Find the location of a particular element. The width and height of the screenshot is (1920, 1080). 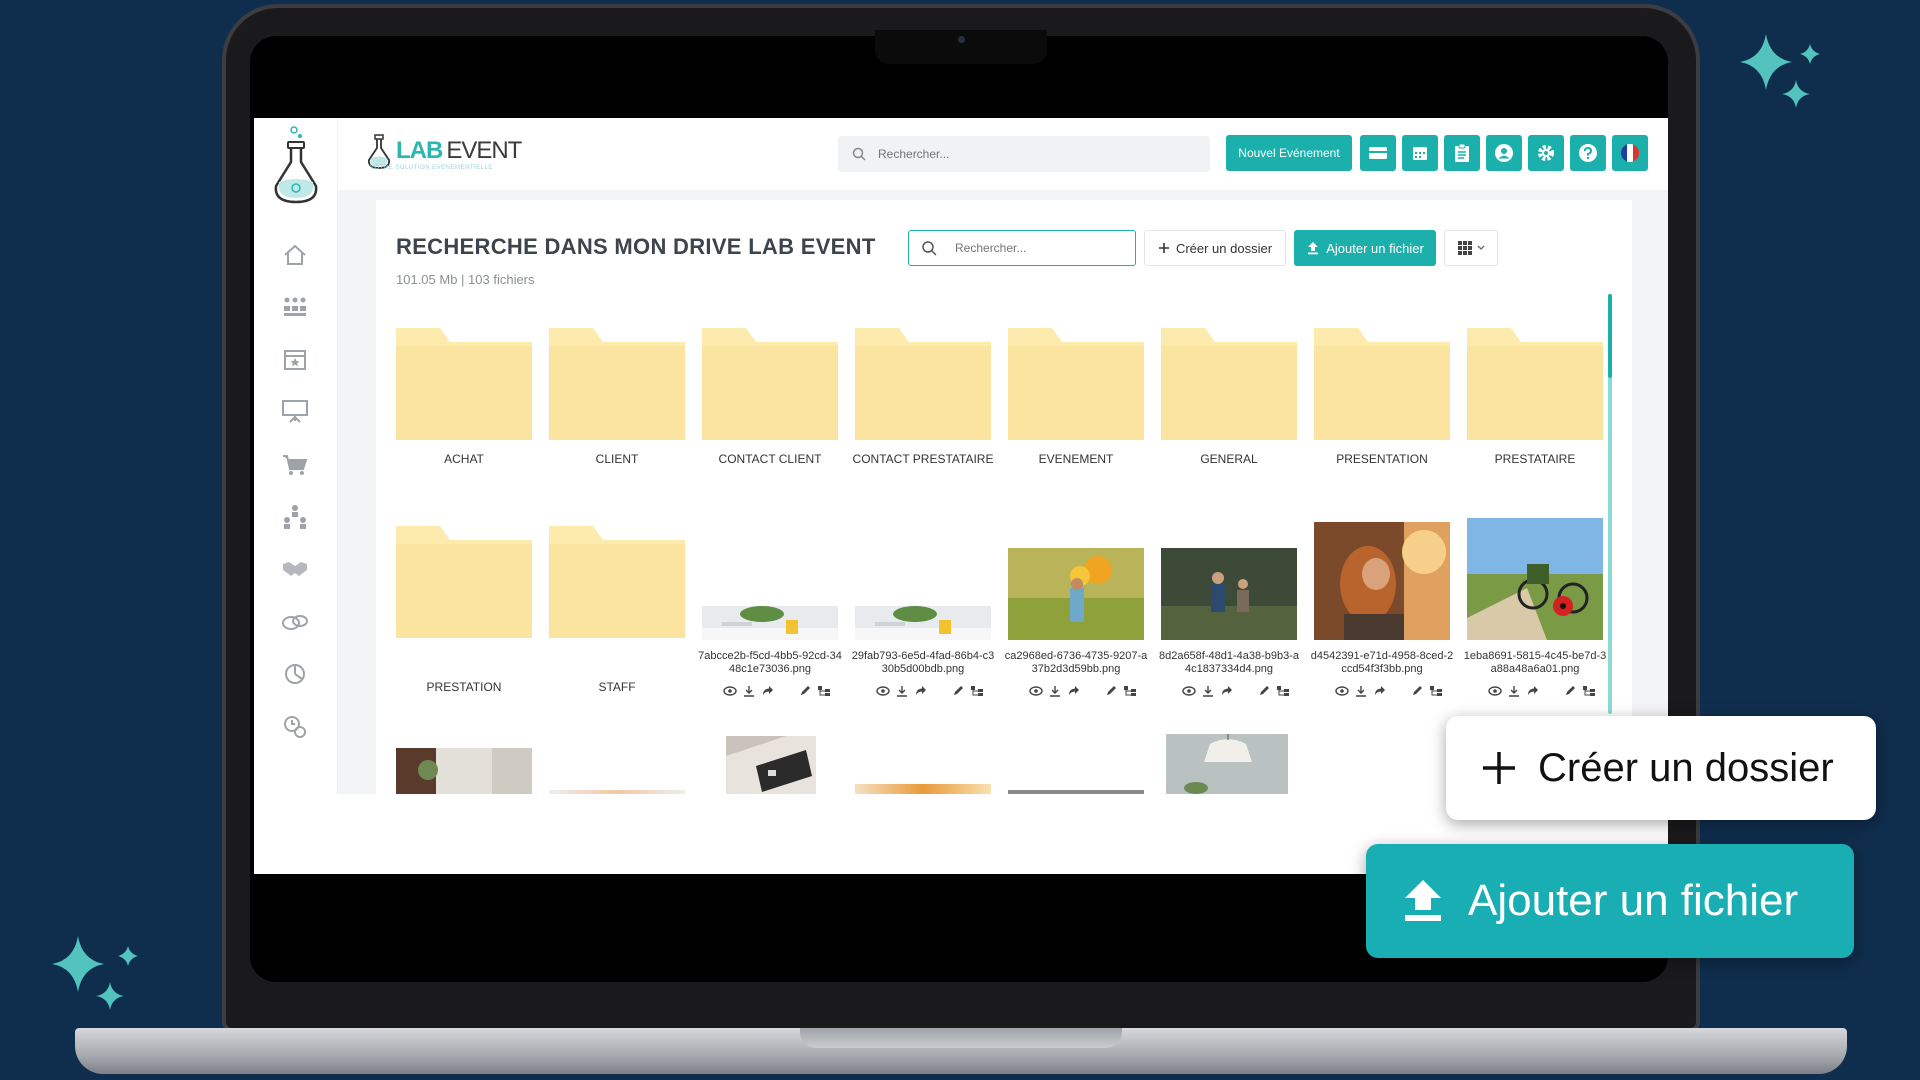

upload-file-callout: Ajouter un fichier is located at coordinates (1610, 901).